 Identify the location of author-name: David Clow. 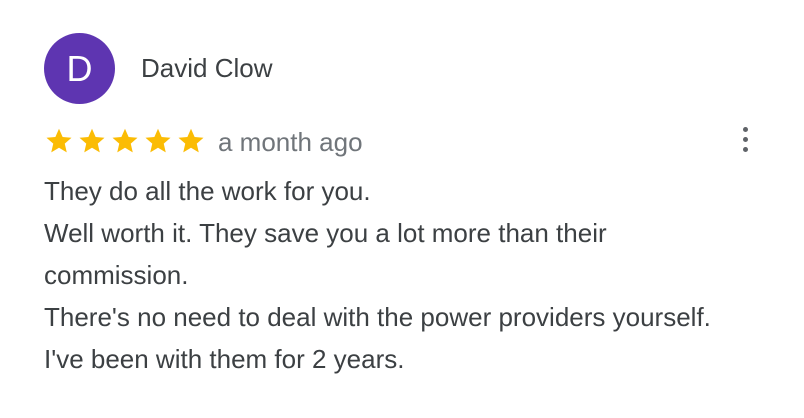
(207, 68).